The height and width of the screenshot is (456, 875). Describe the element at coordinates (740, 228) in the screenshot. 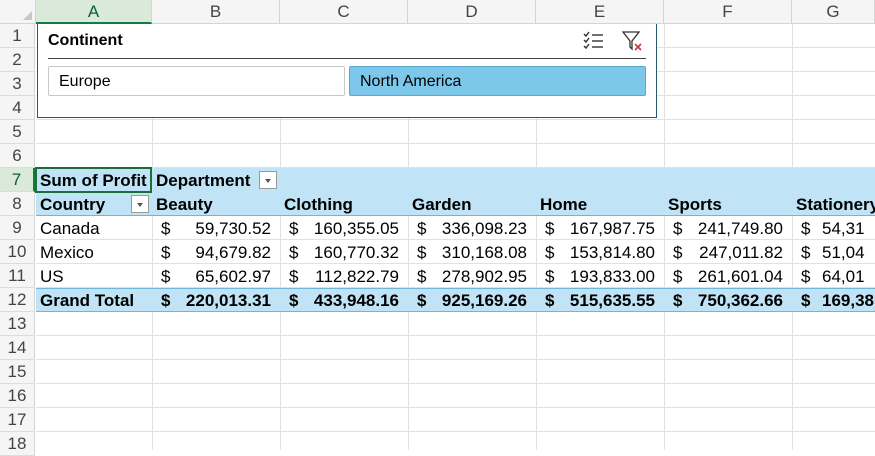

I see `pivot-row-canada-value-sports: 241,749.80` at that location.